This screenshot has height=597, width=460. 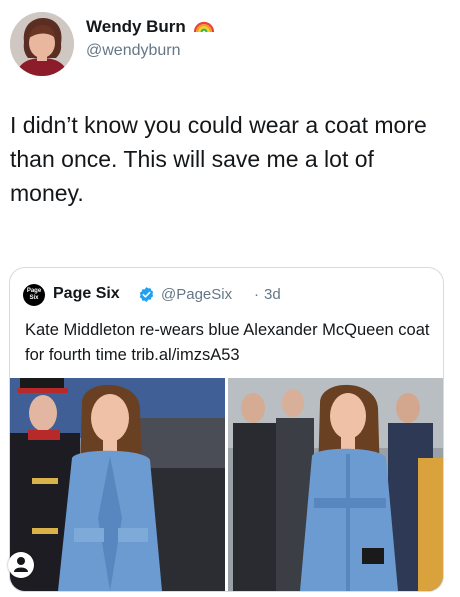 I want to click on quoted-account-name: Page Six, so click(x=86, y=294).